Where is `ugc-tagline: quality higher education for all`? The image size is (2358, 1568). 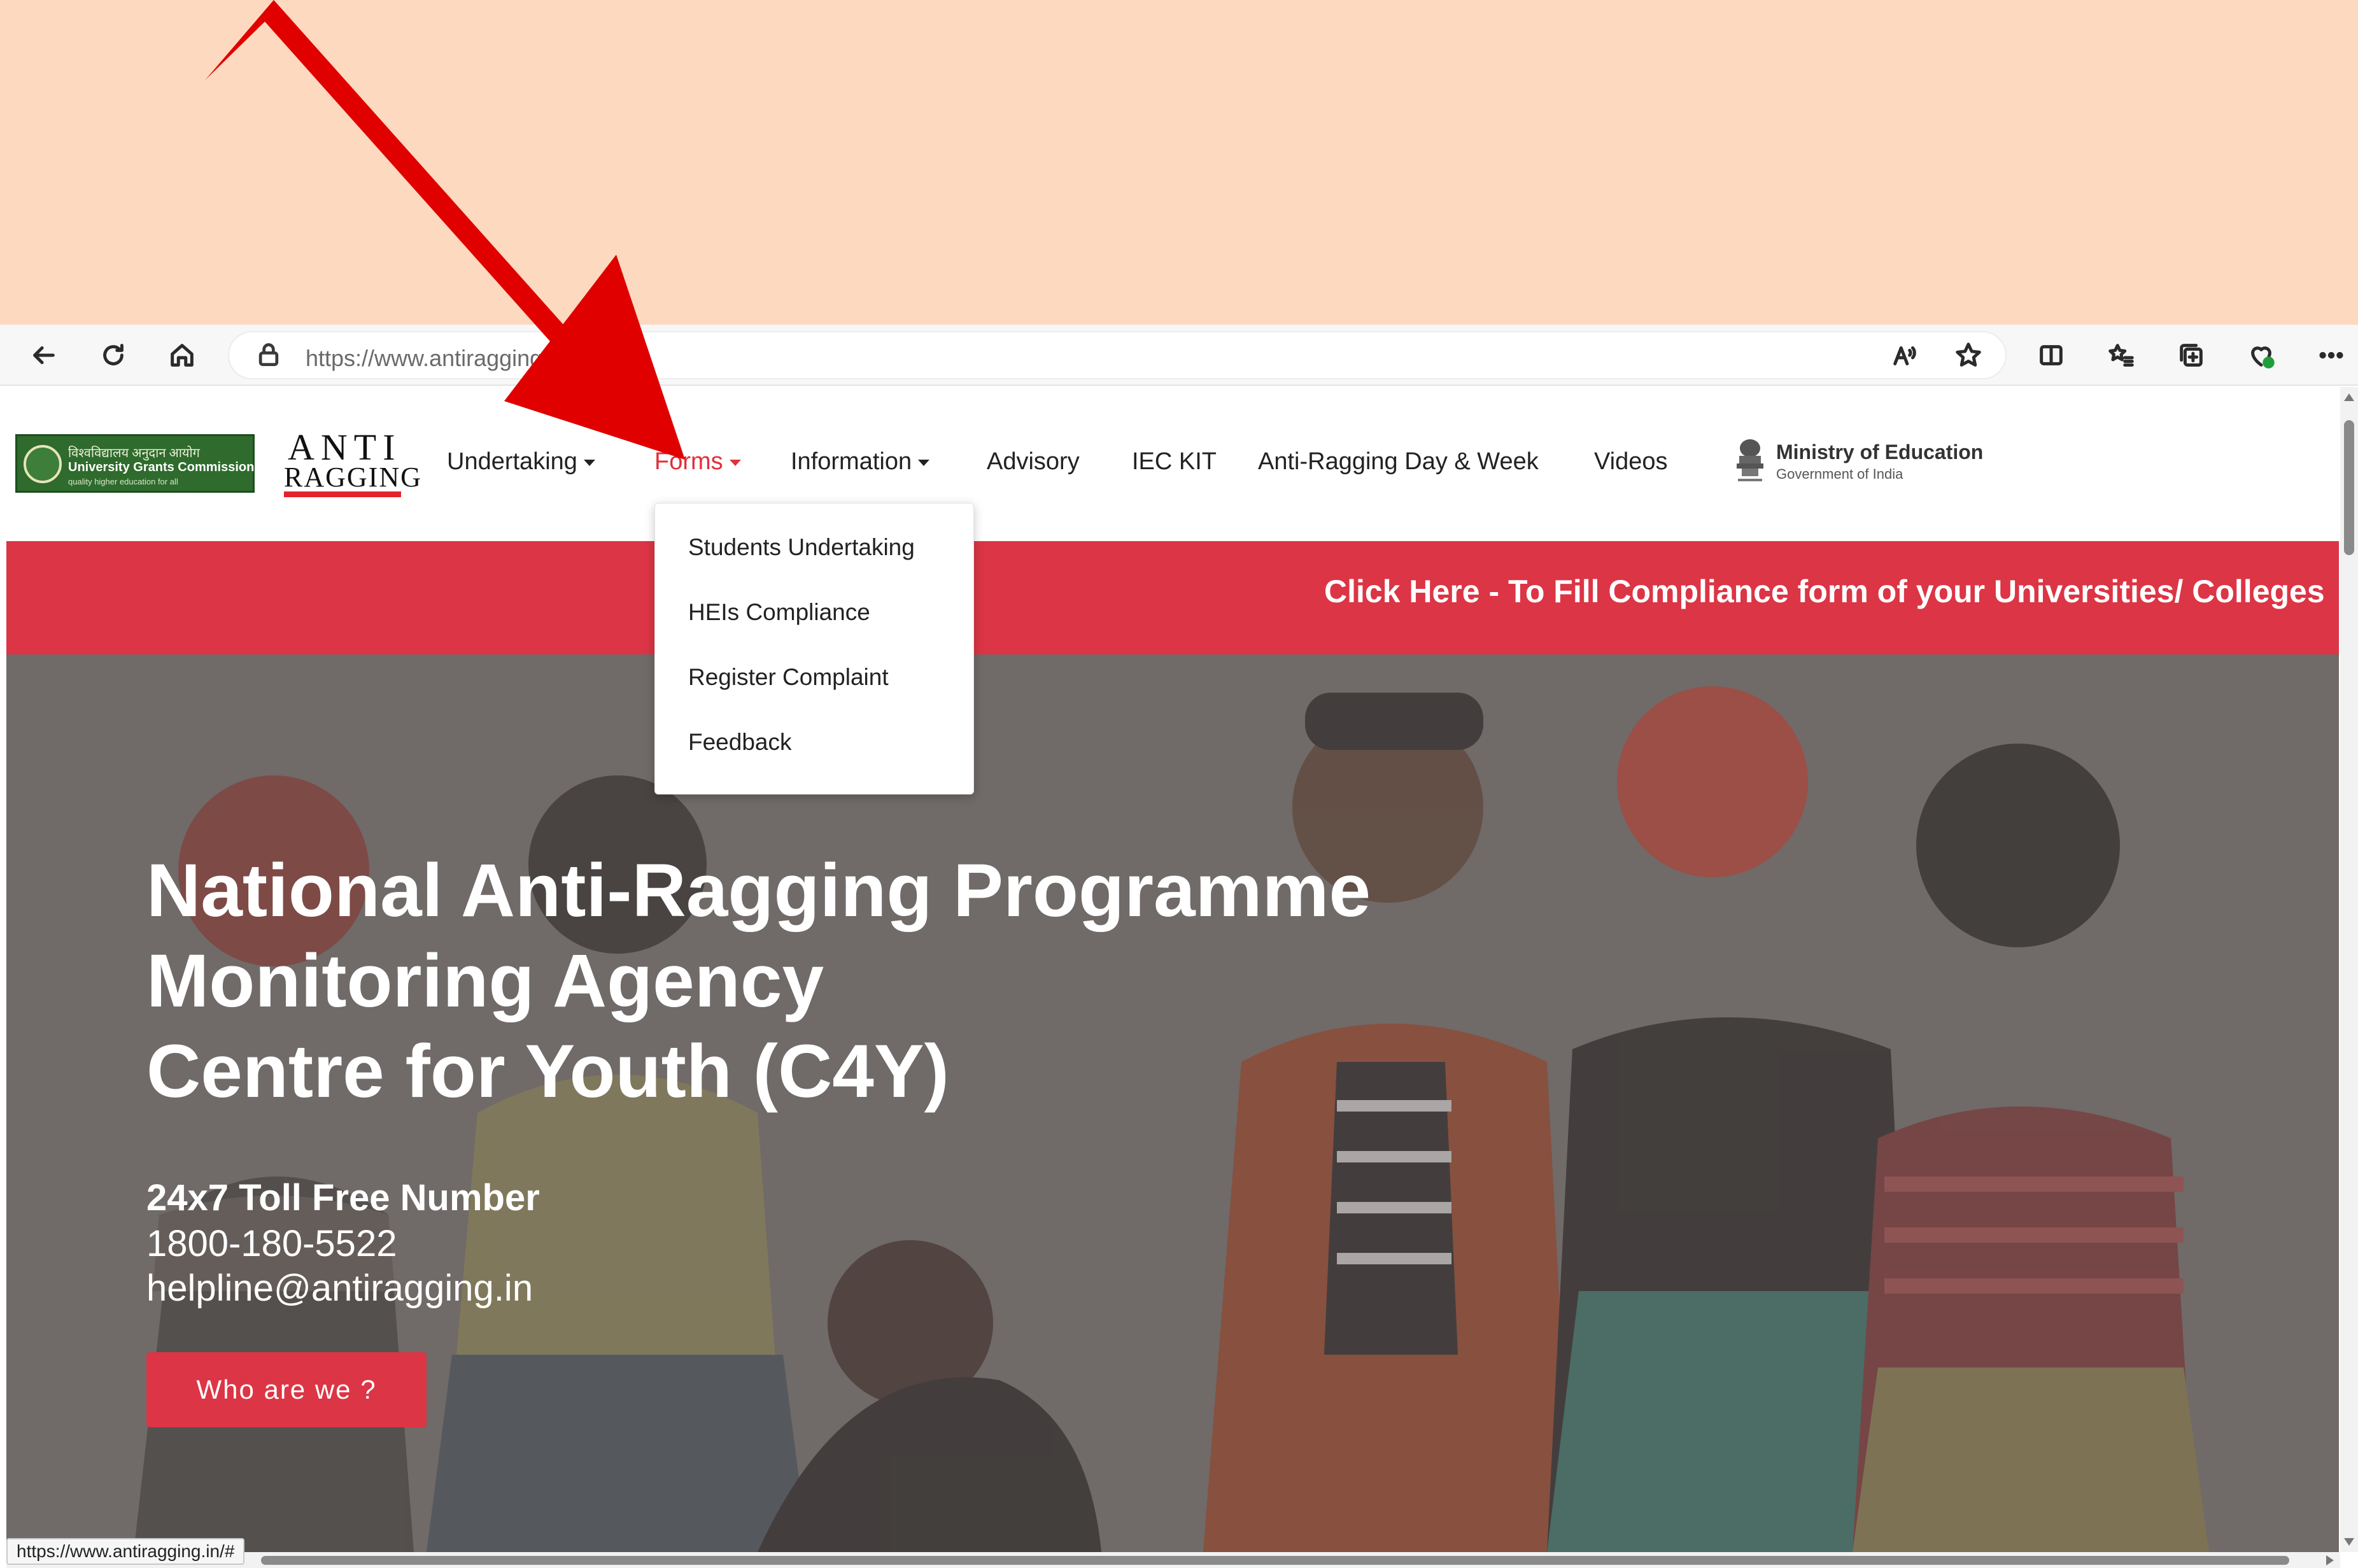
ugc-tagline: quality higher education for all is located at coordinates (123, 481).